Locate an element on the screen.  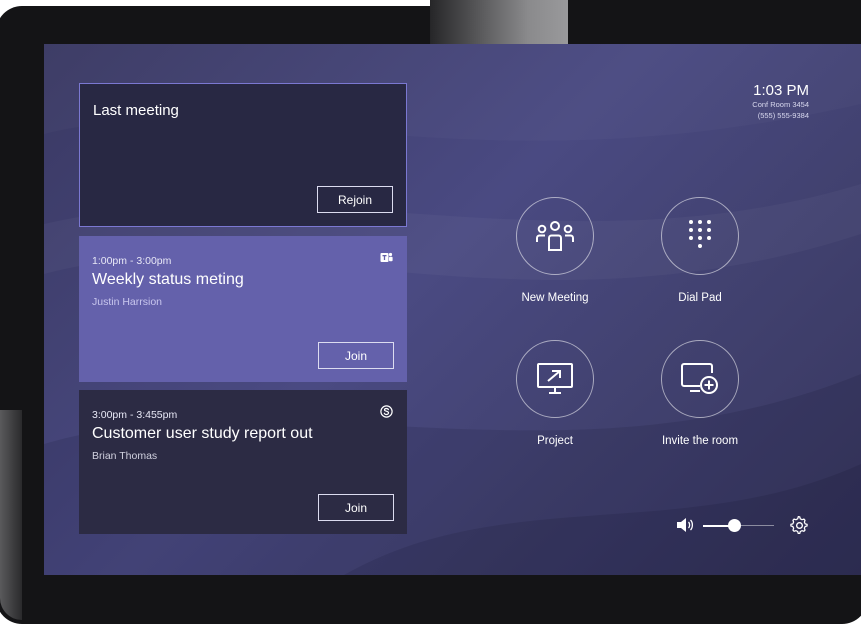
project-label: Project is located at coordinates (555, 441).